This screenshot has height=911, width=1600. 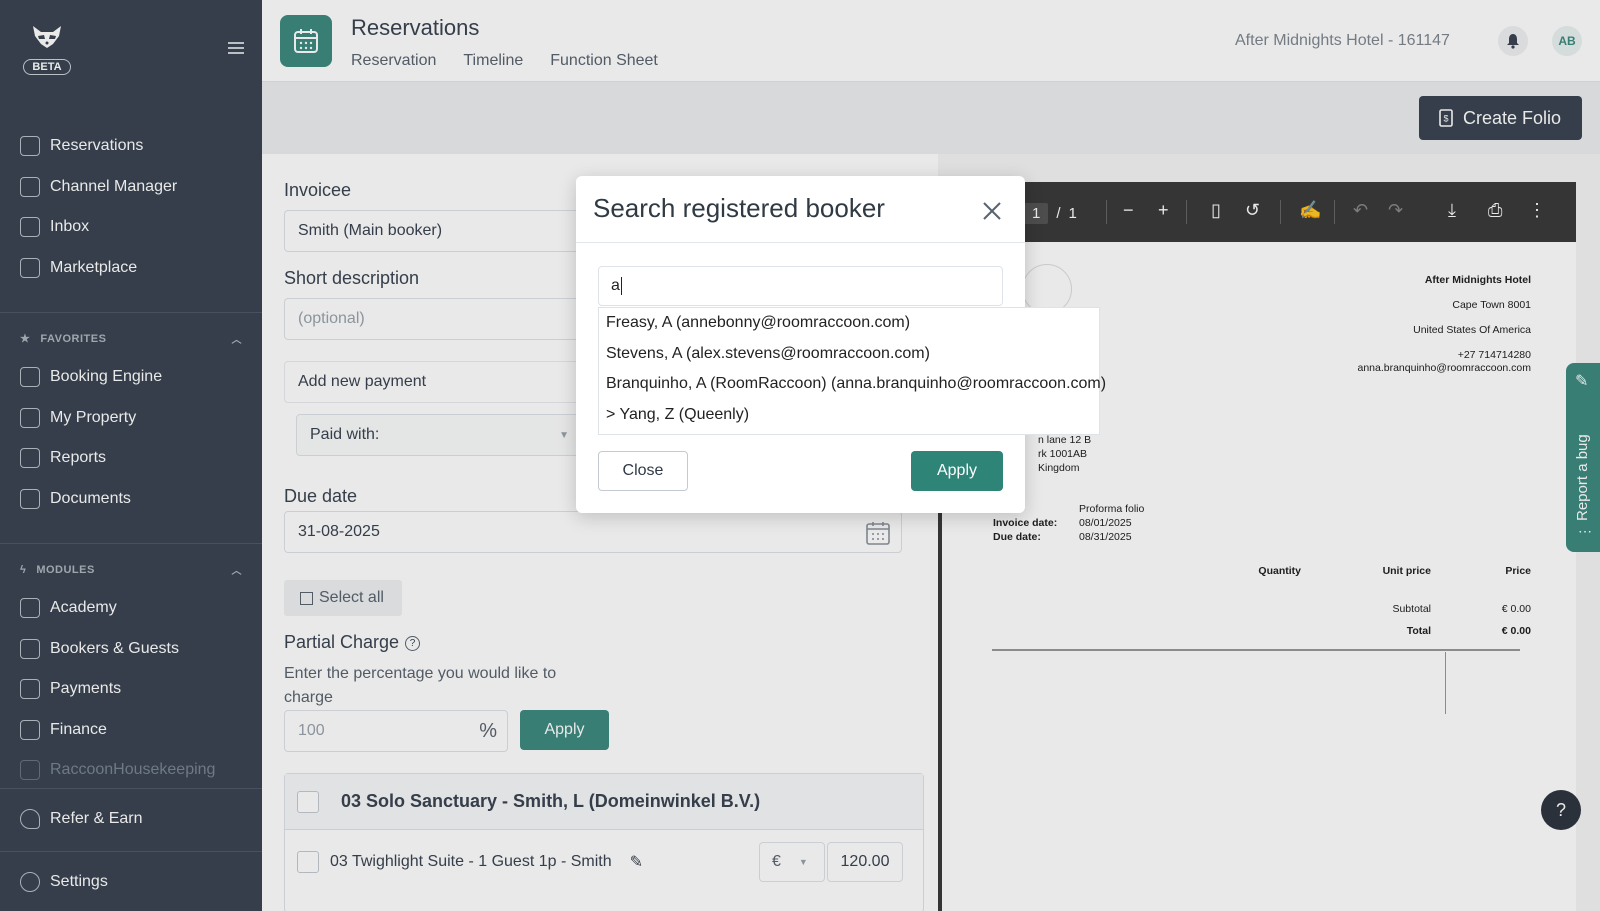 I want to click on suggestion-option: > Yang, Z (Queenly), so click(x=849, y=415).